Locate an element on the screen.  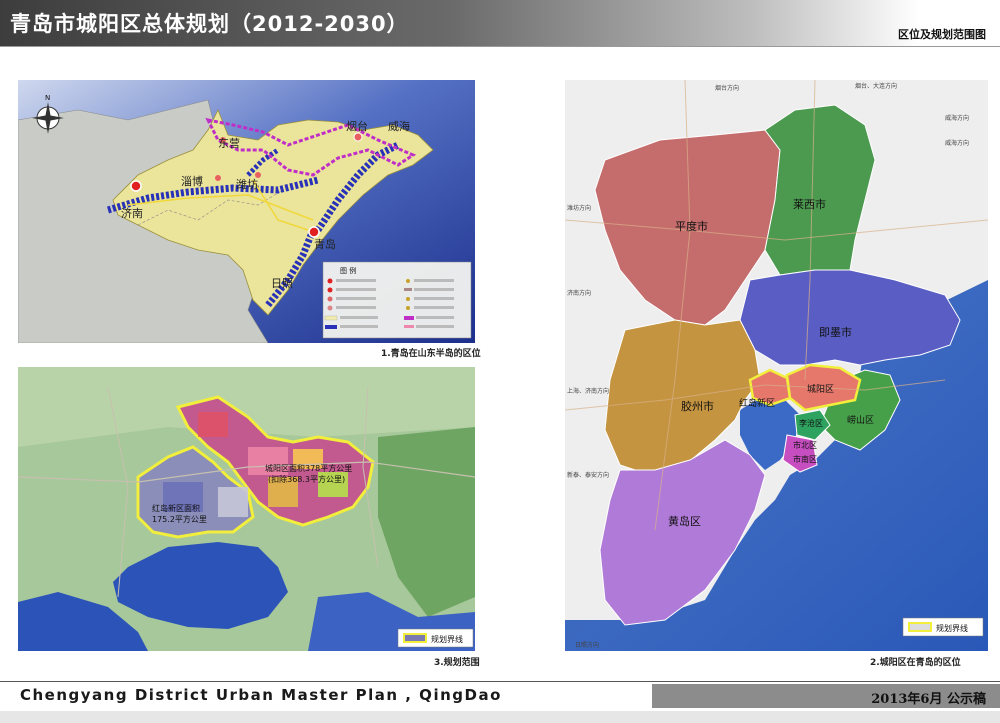
label-chengyang: 城阳区 is located at coordinates (820, 389).